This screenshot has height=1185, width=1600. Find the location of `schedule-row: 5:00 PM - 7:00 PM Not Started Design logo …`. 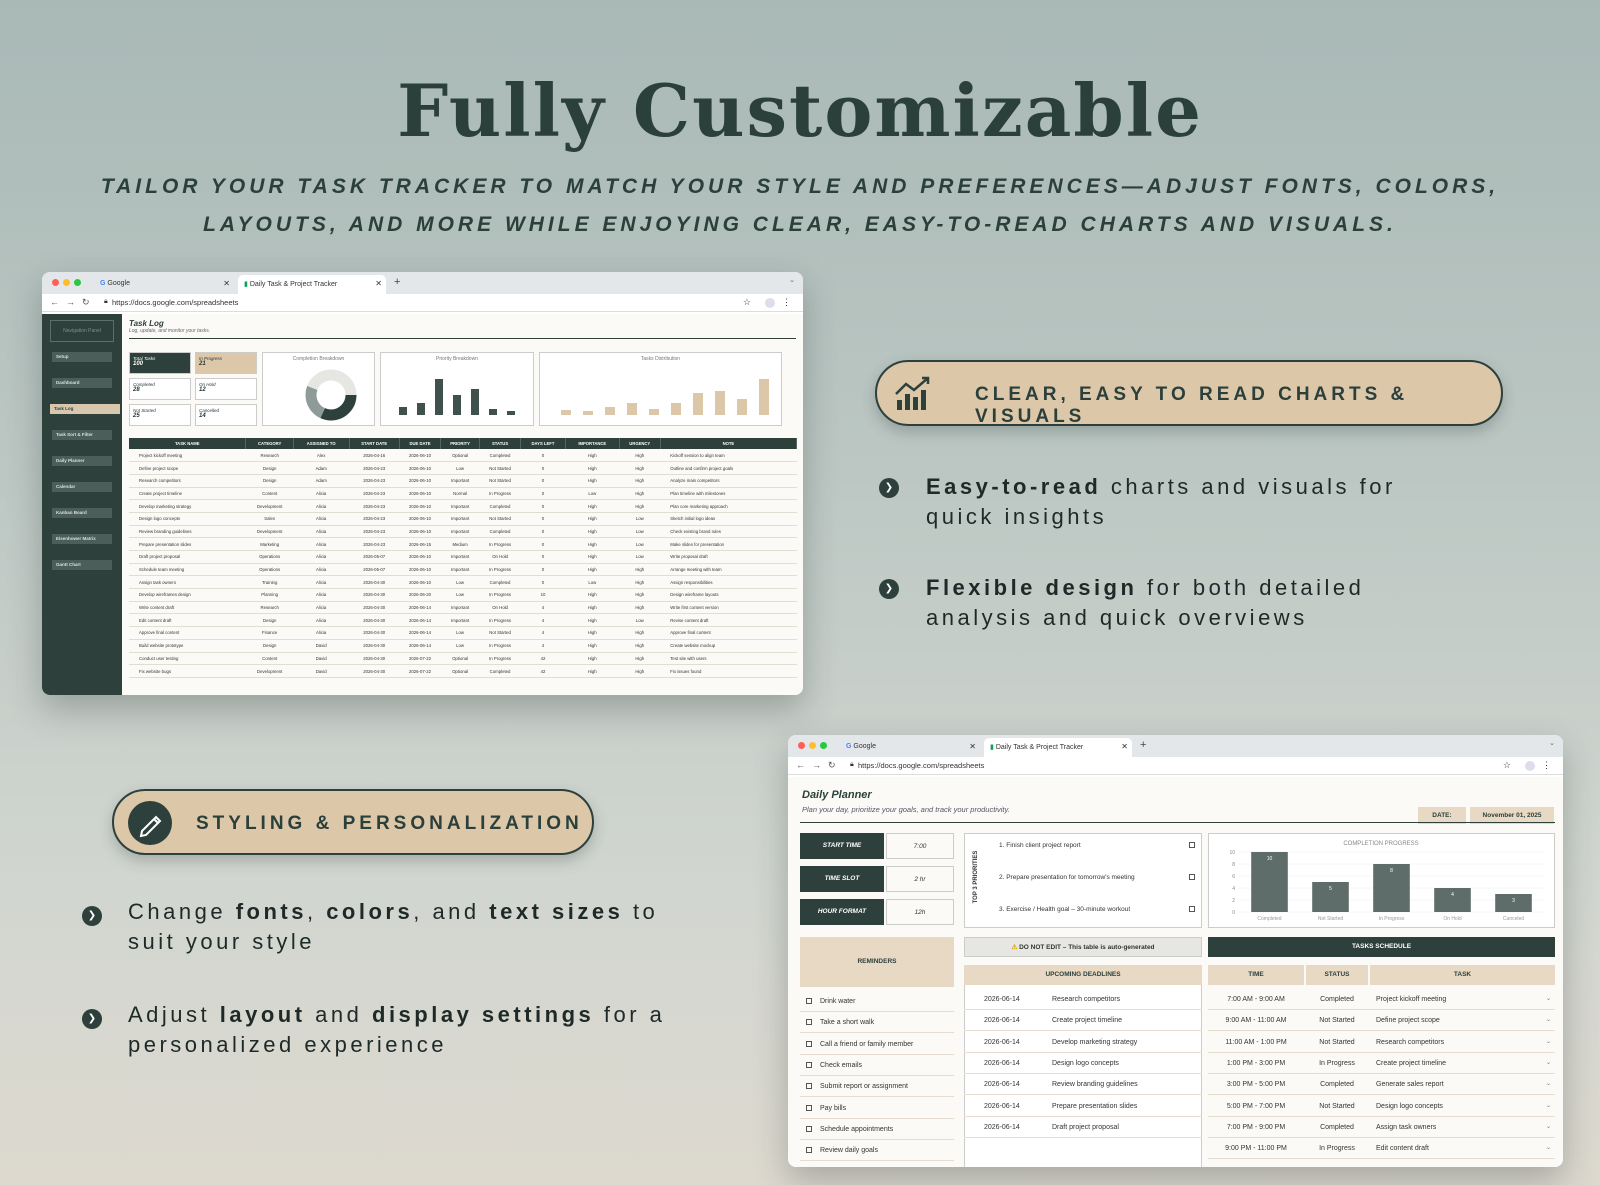

schedule-row: 5:00 PM - 7:00 PM Not Started Design logo … is located at coordinates (1381, 1106).